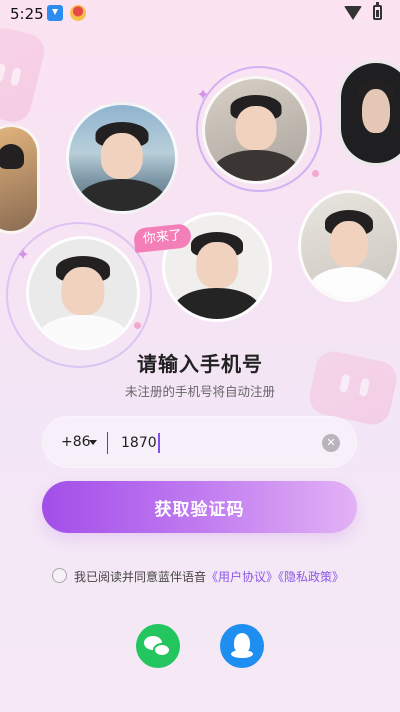 This screenshot has height=712, width=400. Describe the element at coordinates (78, 13) in the screenshot. I see `app-notification-icon` at that location.